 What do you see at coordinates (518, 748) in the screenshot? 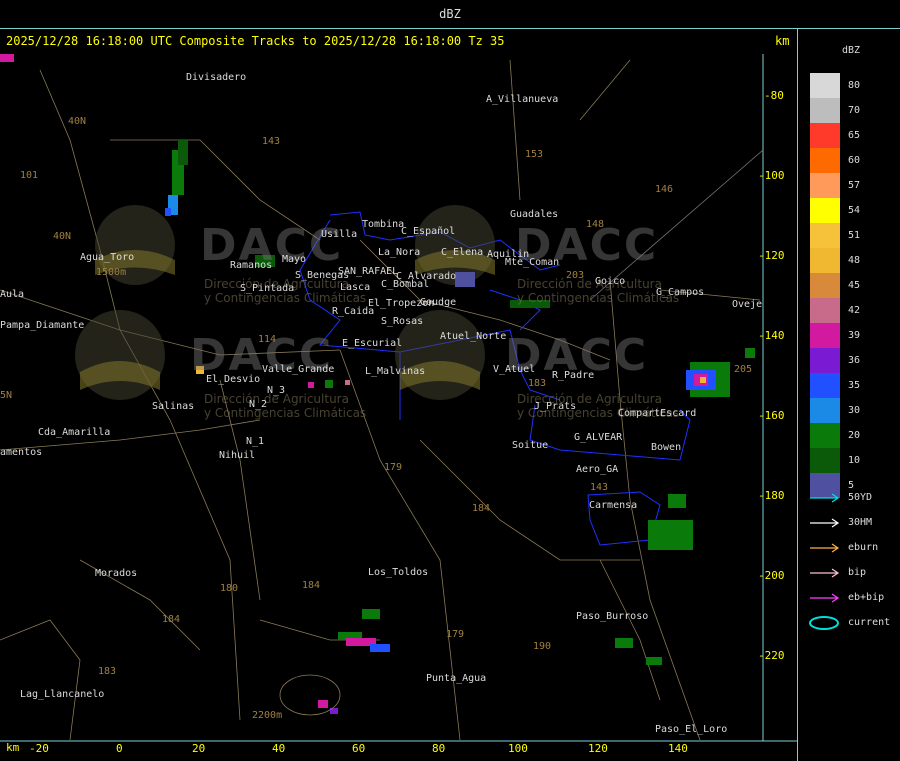
I see `x-tick: 100` at bounding box center [518, 748].